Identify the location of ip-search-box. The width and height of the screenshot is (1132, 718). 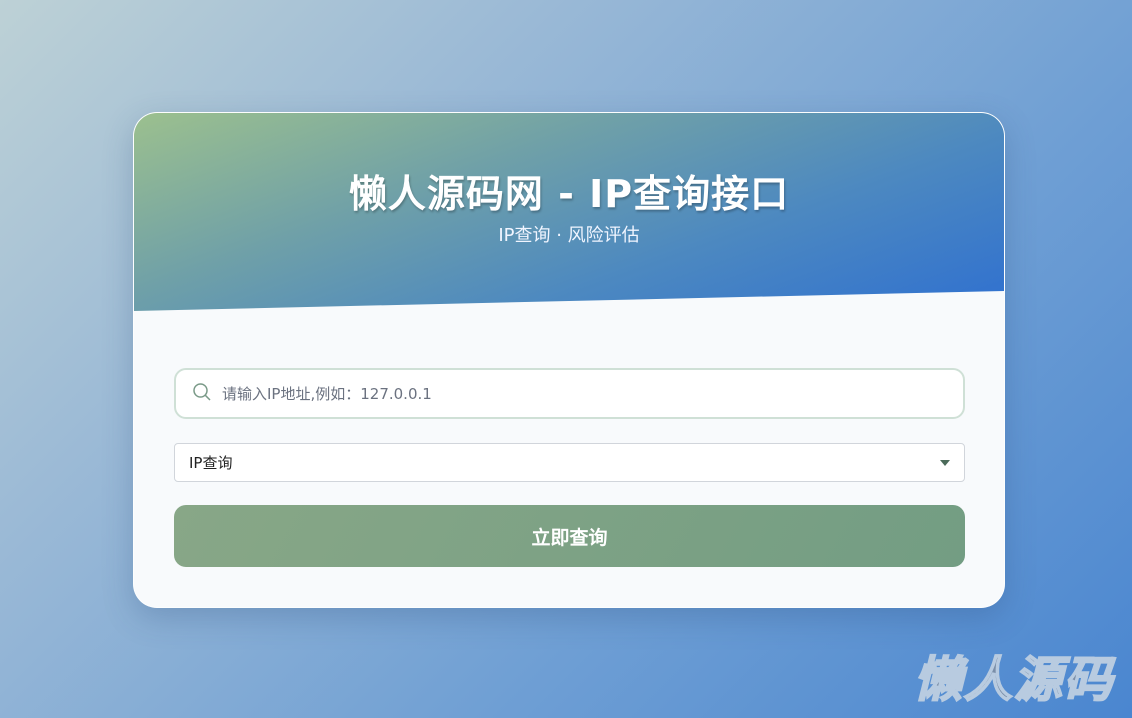
(569, 393).